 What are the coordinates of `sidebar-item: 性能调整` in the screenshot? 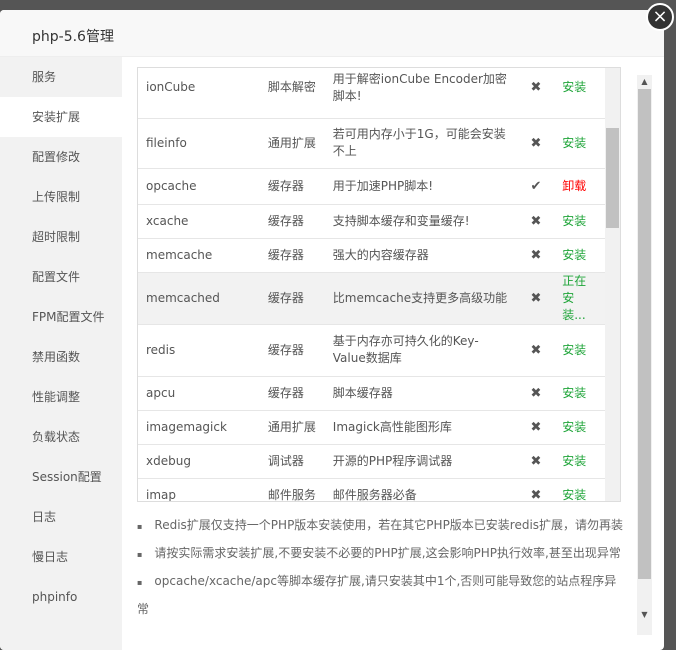 It's located at (61, 397).